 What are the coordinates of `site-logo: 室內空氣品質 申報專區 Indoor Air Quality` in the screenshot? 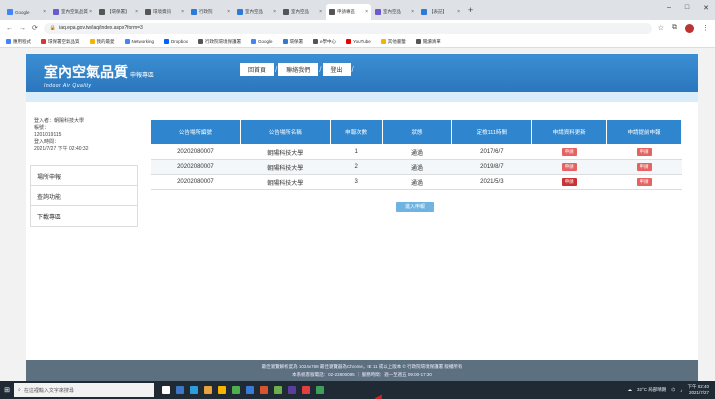 It's located at (99, 75).